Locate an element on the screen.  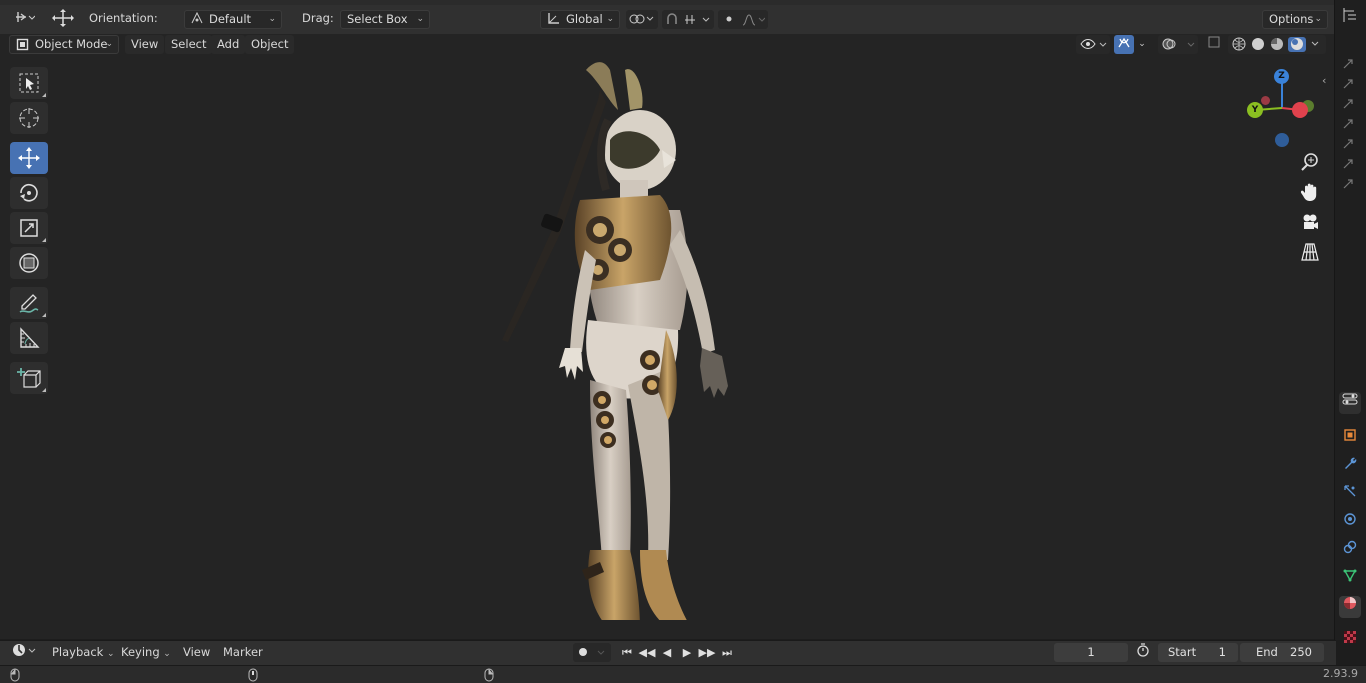
zoom-icon is located at coordinates (1310, 164).